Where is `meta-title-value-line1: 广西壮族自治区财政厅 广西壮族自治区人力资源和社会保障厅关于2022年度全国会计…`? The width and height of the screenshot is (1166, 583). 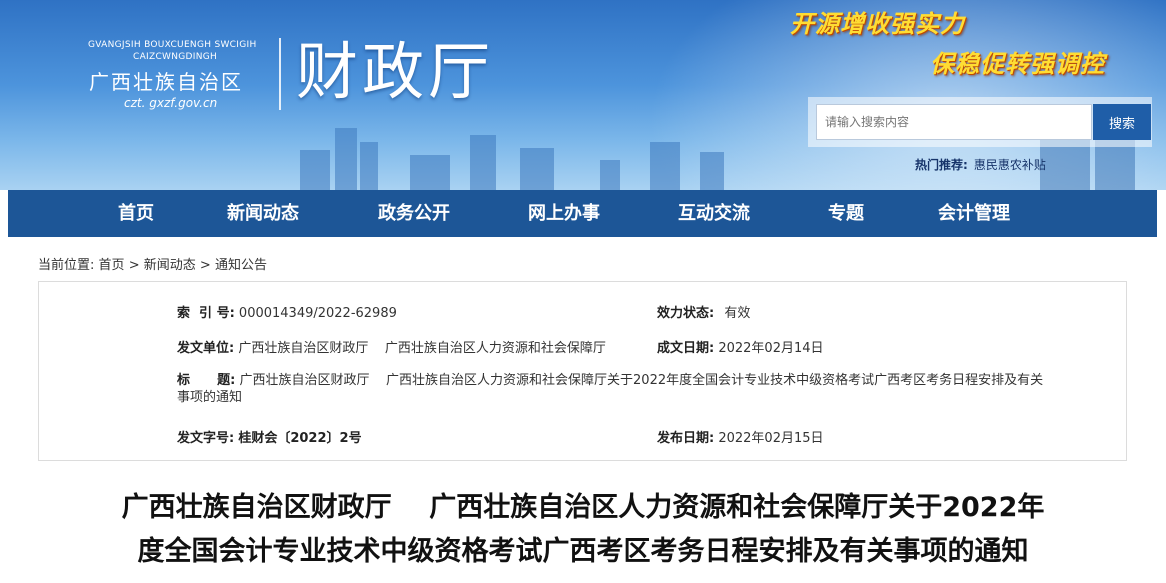
meta-title-value-line1: 广西壮族自治区财政厅 广西壮族自治区人力资源和社会保障厅关于2022年度全国会计… is located at coordinates (641, 380).